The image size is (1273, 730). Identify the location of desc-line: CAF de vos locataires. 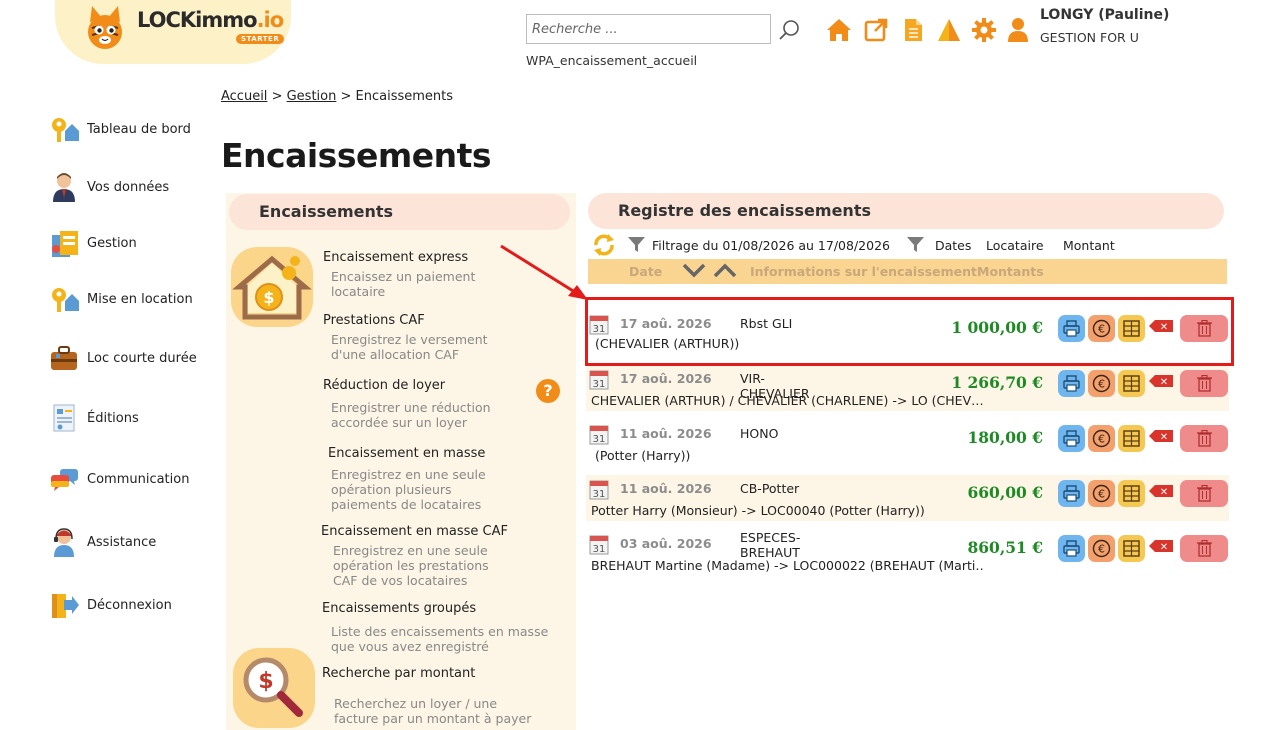
(400, 580).